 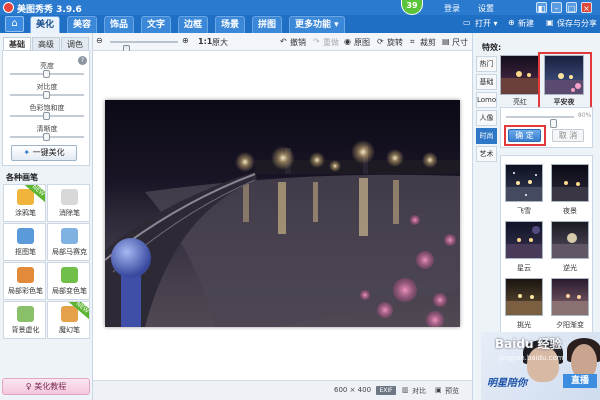 I want to click on redo-button: 重做, so click(x=331, y=42).